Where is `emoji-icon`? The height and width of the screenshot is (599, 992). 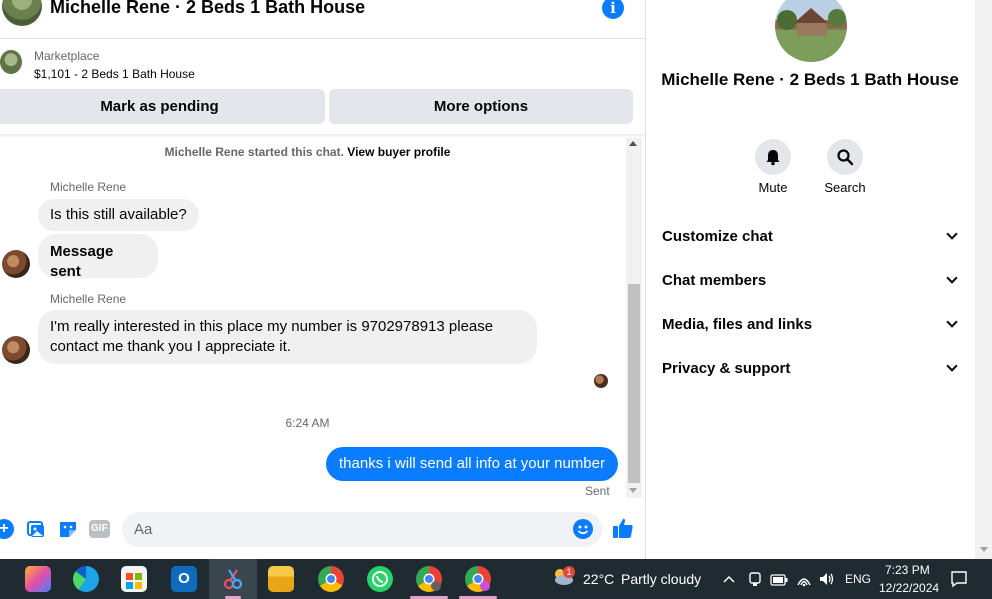 emoji-icon is located at coordinates (583, 529).